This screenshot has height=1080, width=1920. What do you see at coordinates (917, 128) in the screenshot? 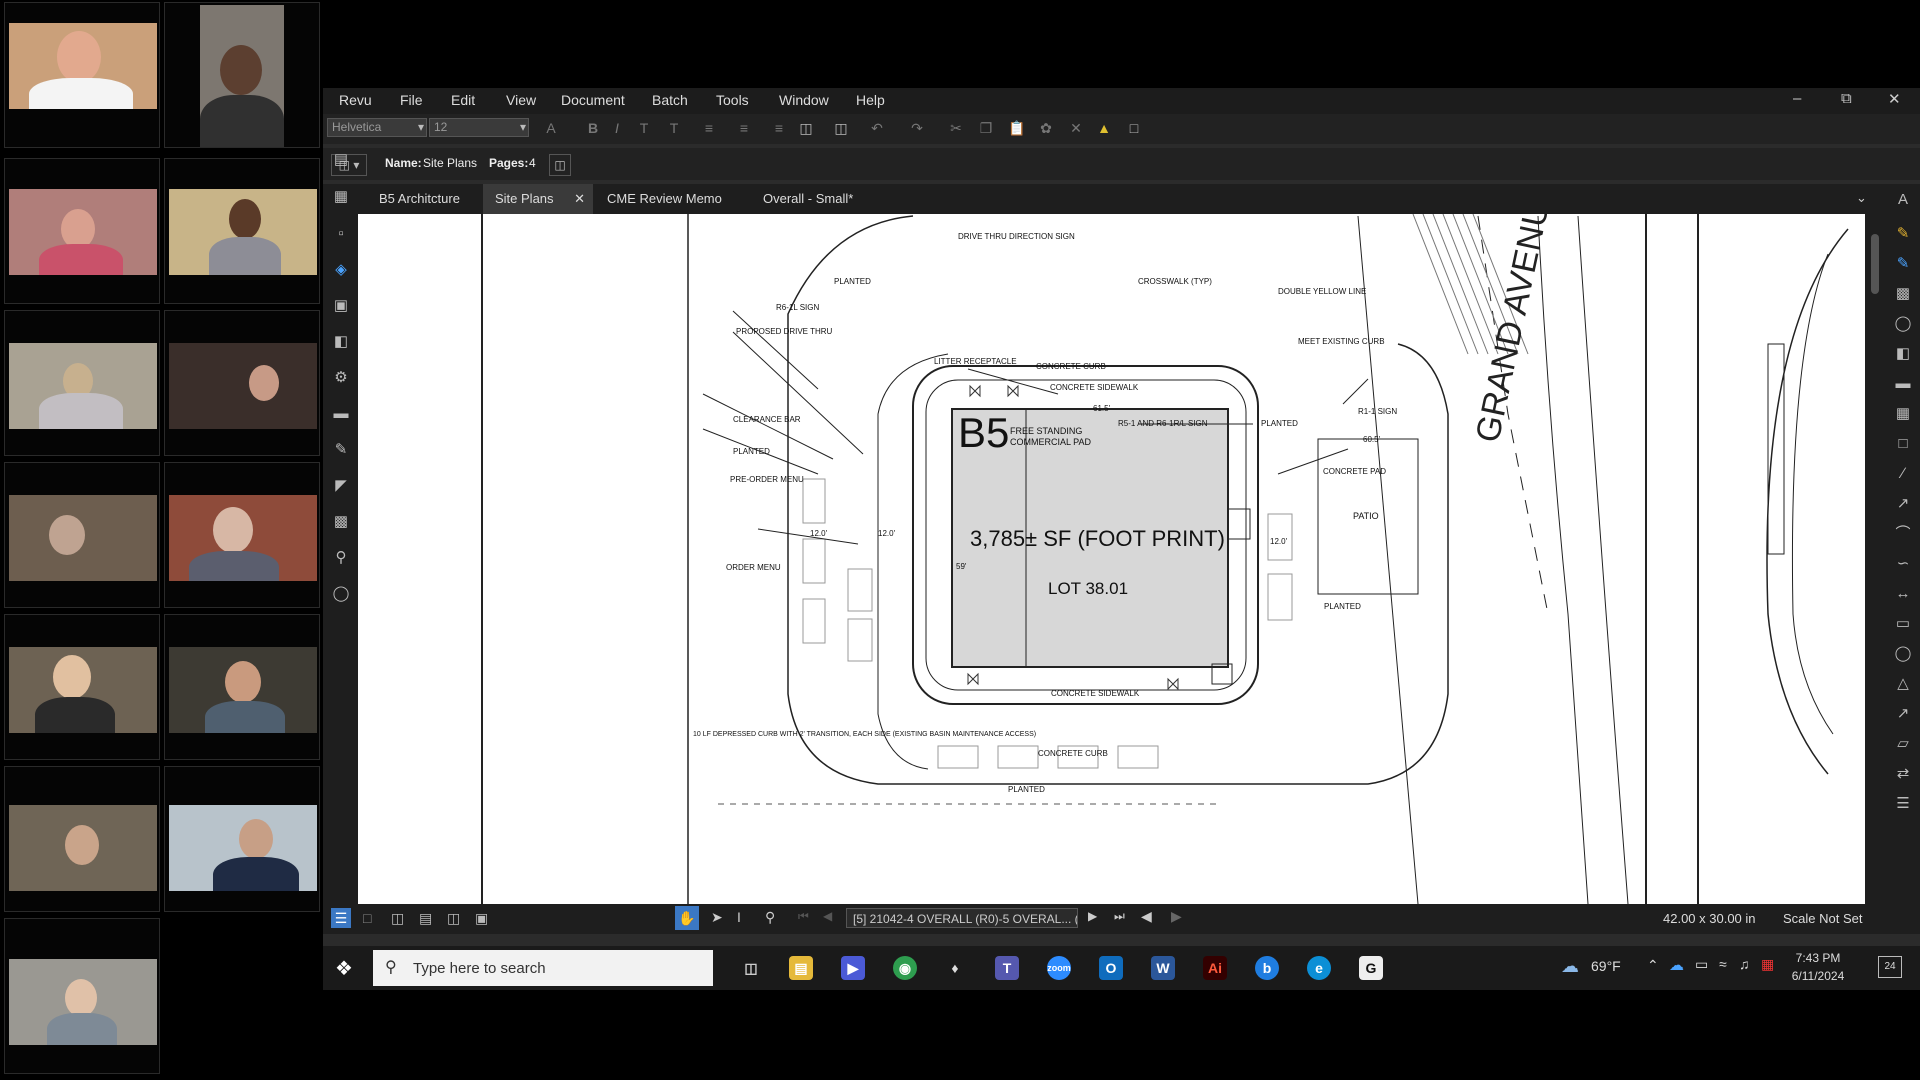
I see `redo-icon: ↷` at bounding box center [917, 128].